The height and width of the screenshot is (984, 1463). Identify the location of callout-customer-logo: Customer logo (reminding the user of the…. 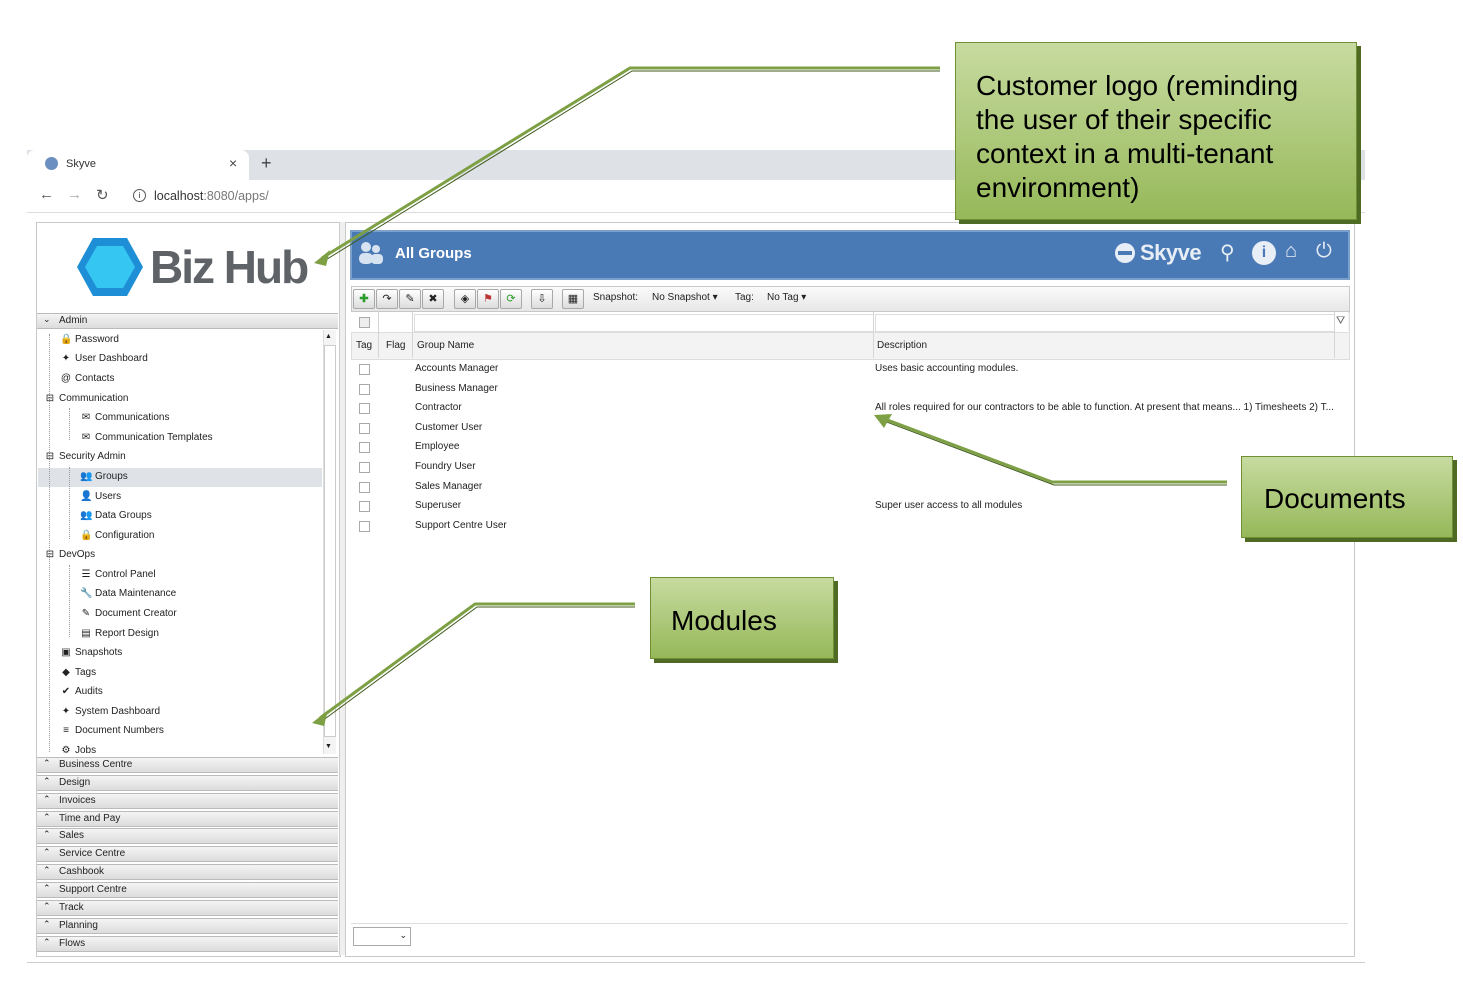
(1156, 131).